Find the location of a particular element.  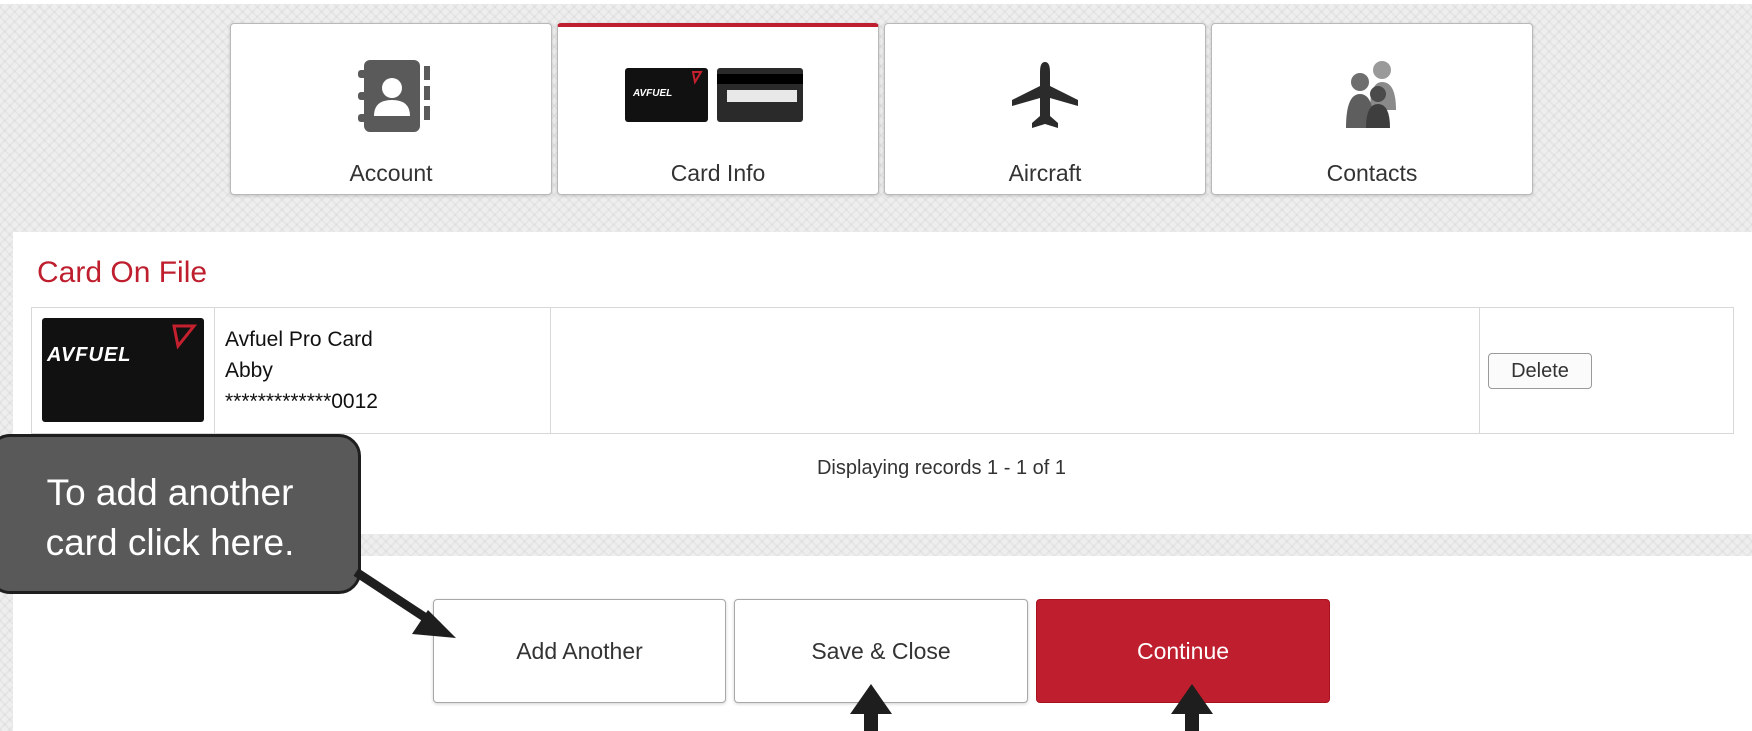

callout-arrow is located at coordinates (404, 603).